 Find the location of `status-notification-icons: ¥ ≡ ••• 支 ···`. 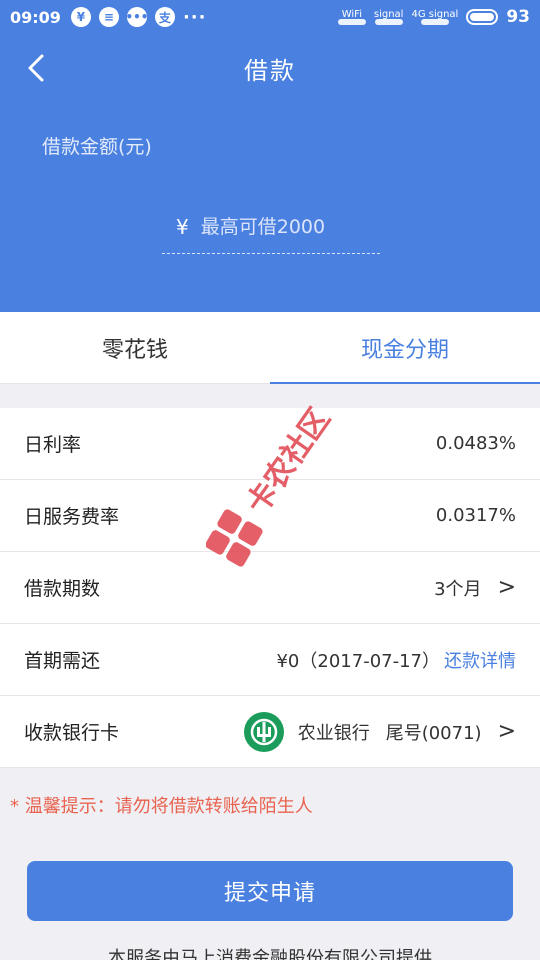

status-notification-icons: ¥ ≡ ••• 支 ··· is located at coordinates (138, 17).